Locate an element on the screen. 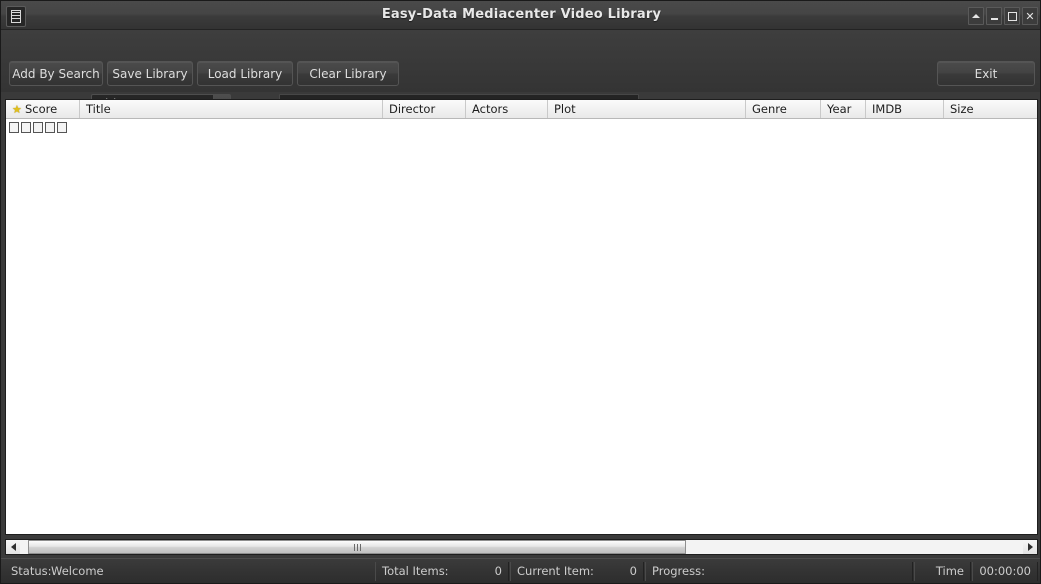 The image size is (1041, 584). time-label: Time is located at coordinates (942, 571).